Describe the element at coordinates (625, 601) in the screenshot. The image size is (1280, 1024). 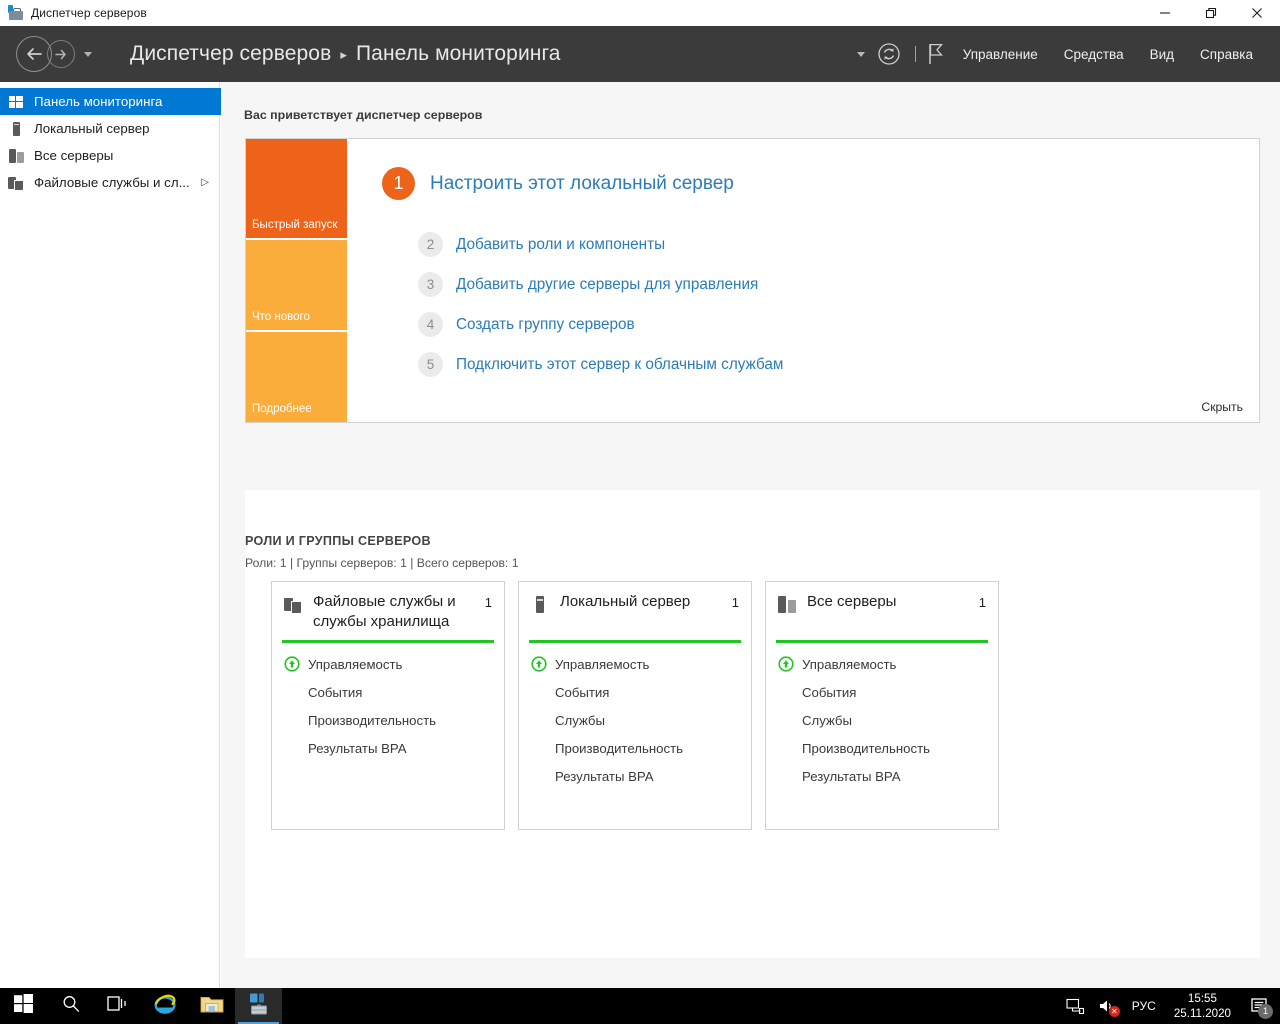
I see `card-title: Локальный сервер` at that location.